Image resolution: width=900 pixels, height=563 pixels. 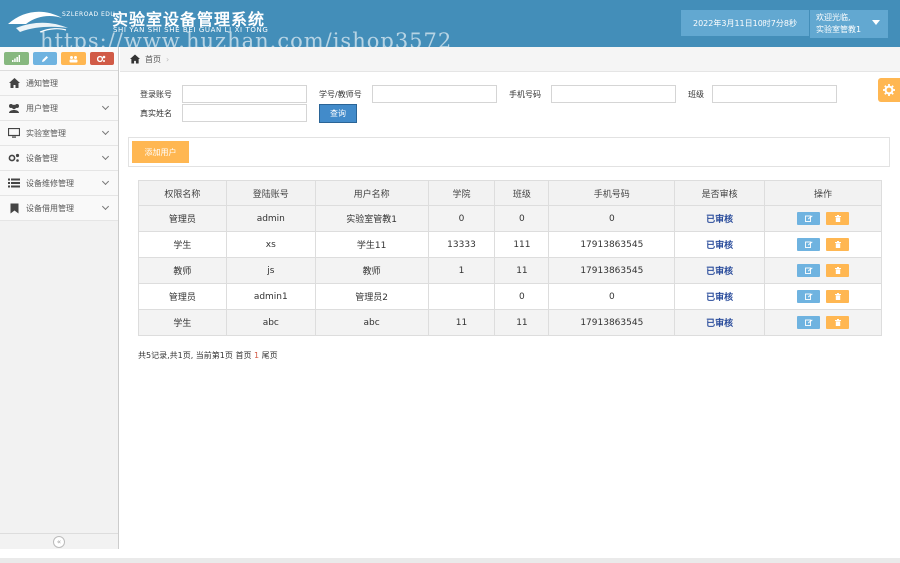 What do you see at coordinates (59, 83) in the screenshot?
I see `sidebar-item-notice: 通知管理` at bounding box center [59, 83].